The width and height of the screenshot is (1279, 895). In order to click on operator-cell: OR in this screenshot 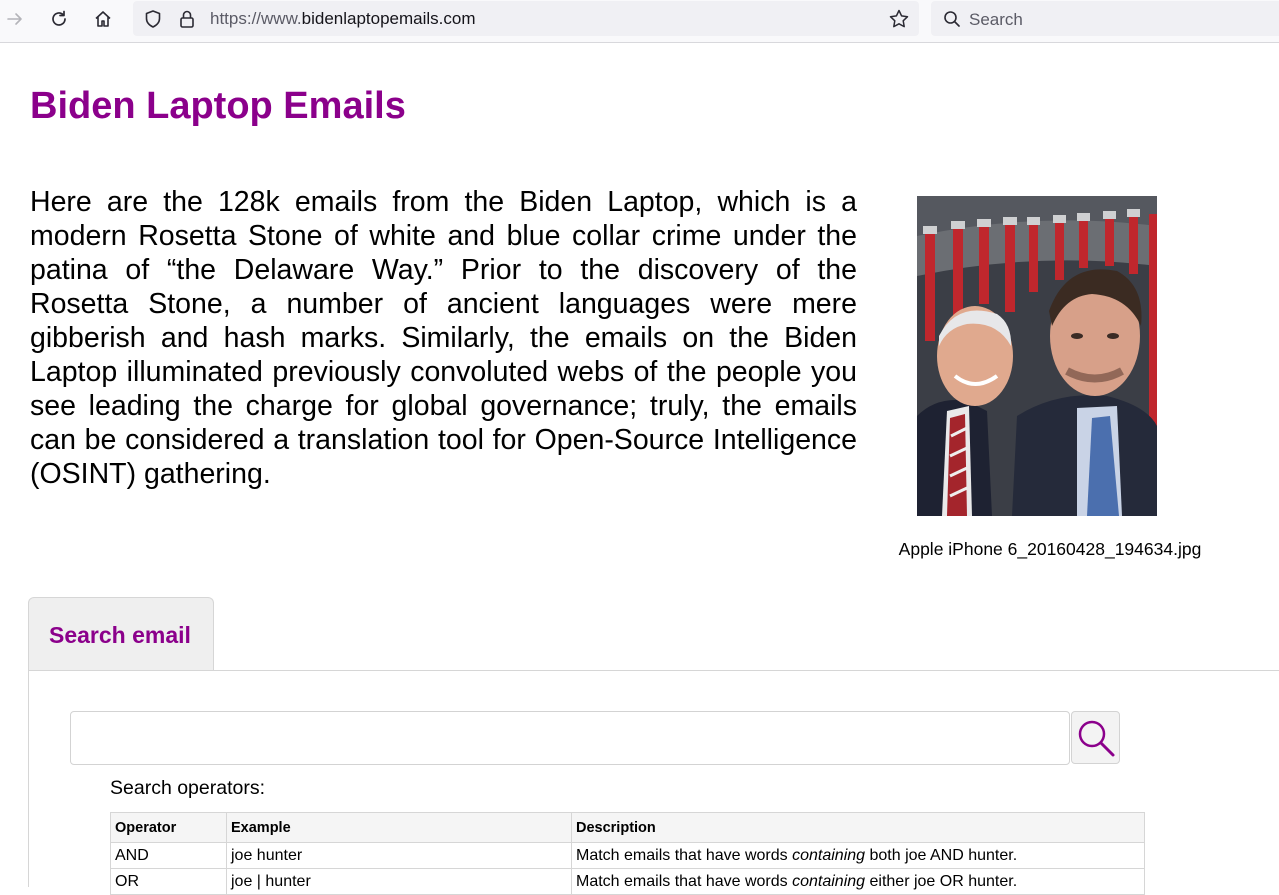, I will do `click(168, 881)`.